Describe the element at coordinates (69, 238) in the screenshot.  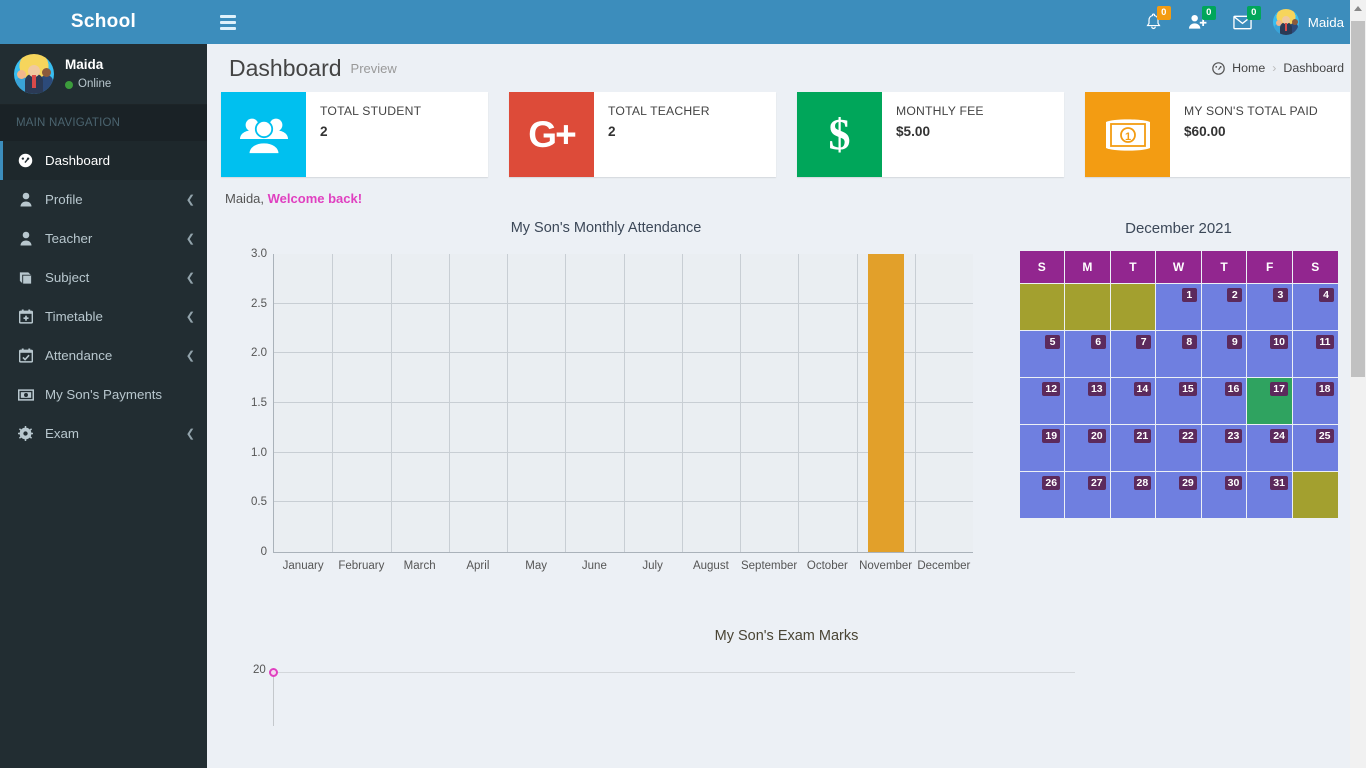
I see `sidebar-item-label: Teacher` at that location.